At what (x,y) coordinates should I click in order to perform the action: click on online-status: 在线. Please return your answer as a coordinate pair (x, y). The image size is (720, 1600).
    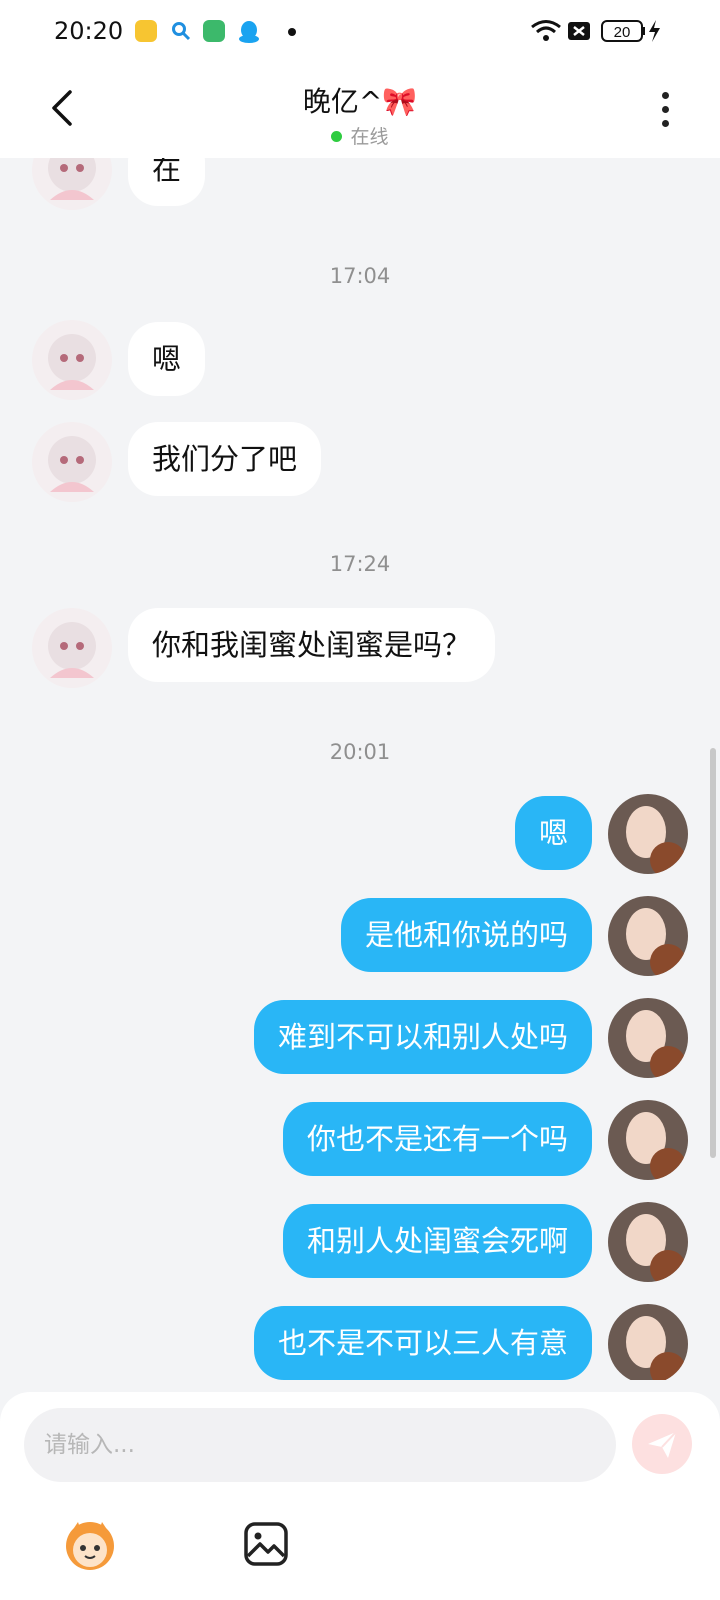
    Looking at the image, I should click on (360, 135).